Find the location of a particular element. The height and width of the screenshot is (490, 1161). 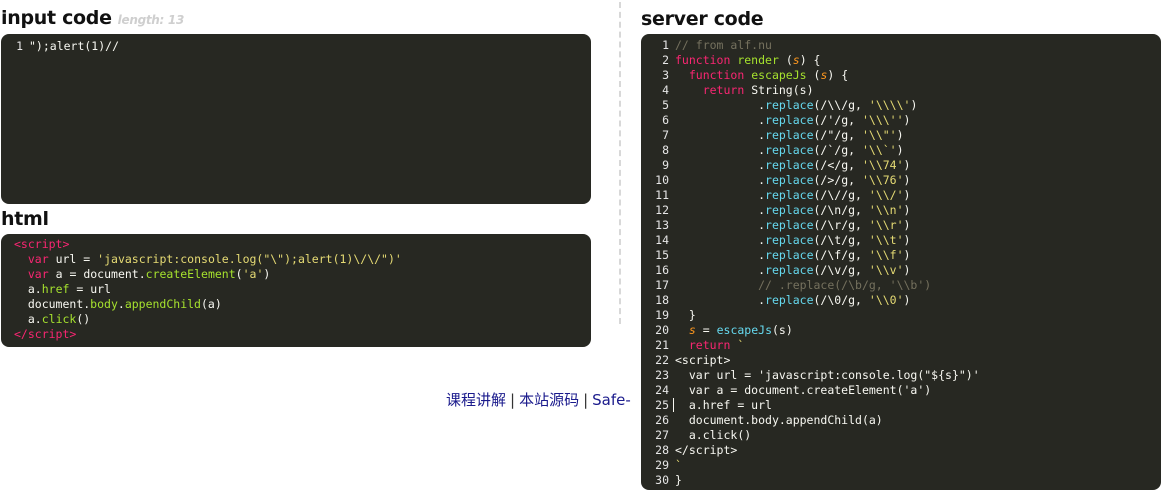

line-number: 1 is located at coordinates (19, 46).